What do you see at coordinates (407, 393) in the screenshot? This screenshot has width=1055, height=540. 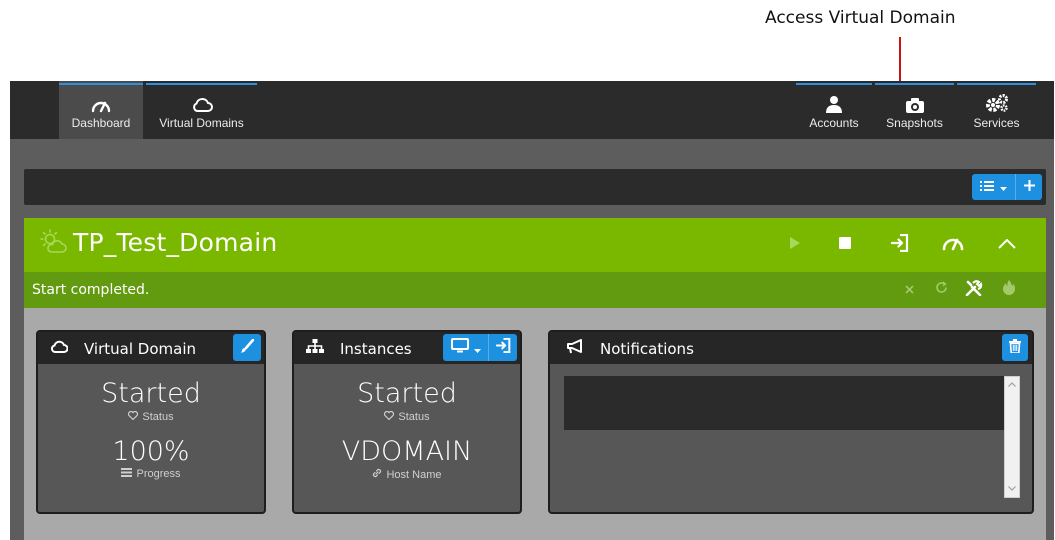 I see `instance-status-value: Started` at bounding box center [407, 393].